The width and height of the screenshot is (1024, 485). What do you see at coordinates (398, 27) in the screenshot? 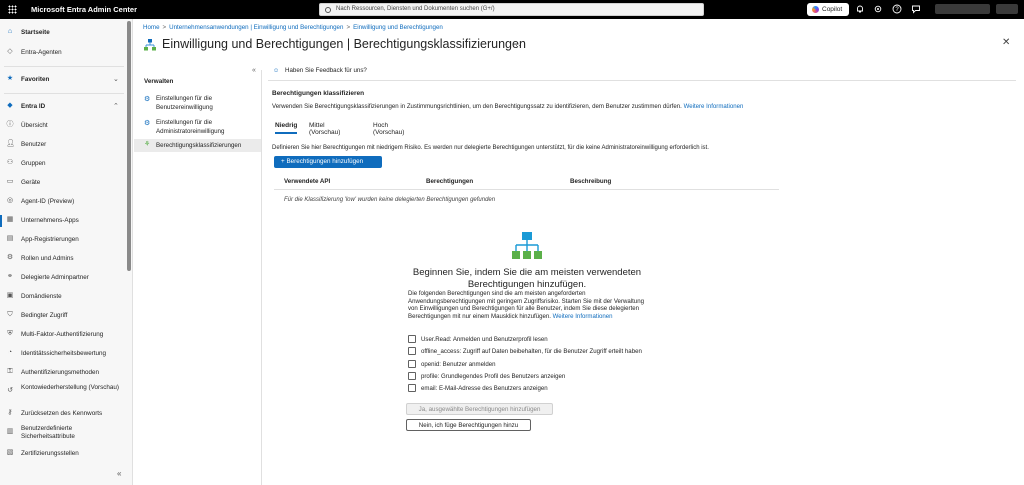
I see `breadcrumb-consent: Einwilligung und Berechtigungen` at bounding box center [398, 27].